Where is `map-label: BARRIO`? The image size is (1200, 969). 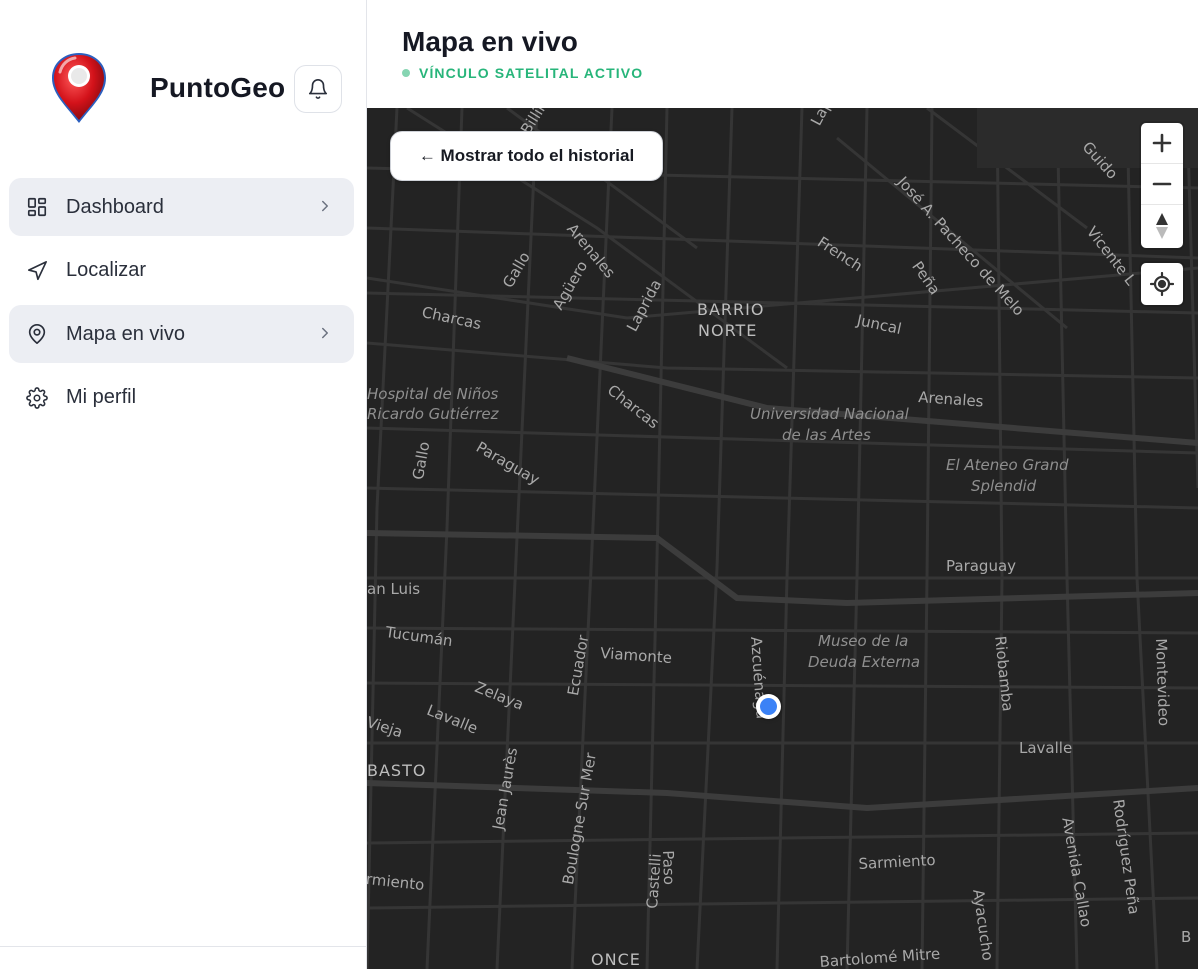
map-label: BARRIO is located at coordinates (731, 309).